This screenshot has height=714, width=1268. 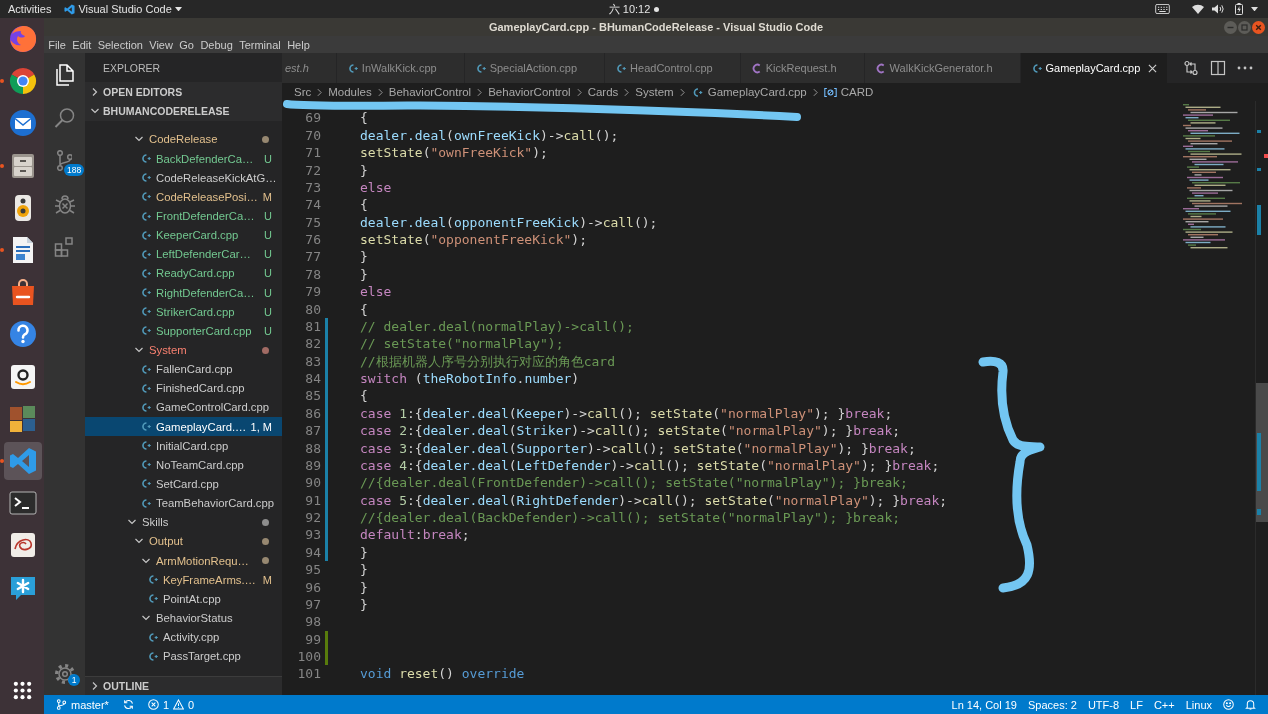 What do you see at coordinates (187, 44) in the screenshot?
I see `menu-item: Go` at bounding box center [187, 44].